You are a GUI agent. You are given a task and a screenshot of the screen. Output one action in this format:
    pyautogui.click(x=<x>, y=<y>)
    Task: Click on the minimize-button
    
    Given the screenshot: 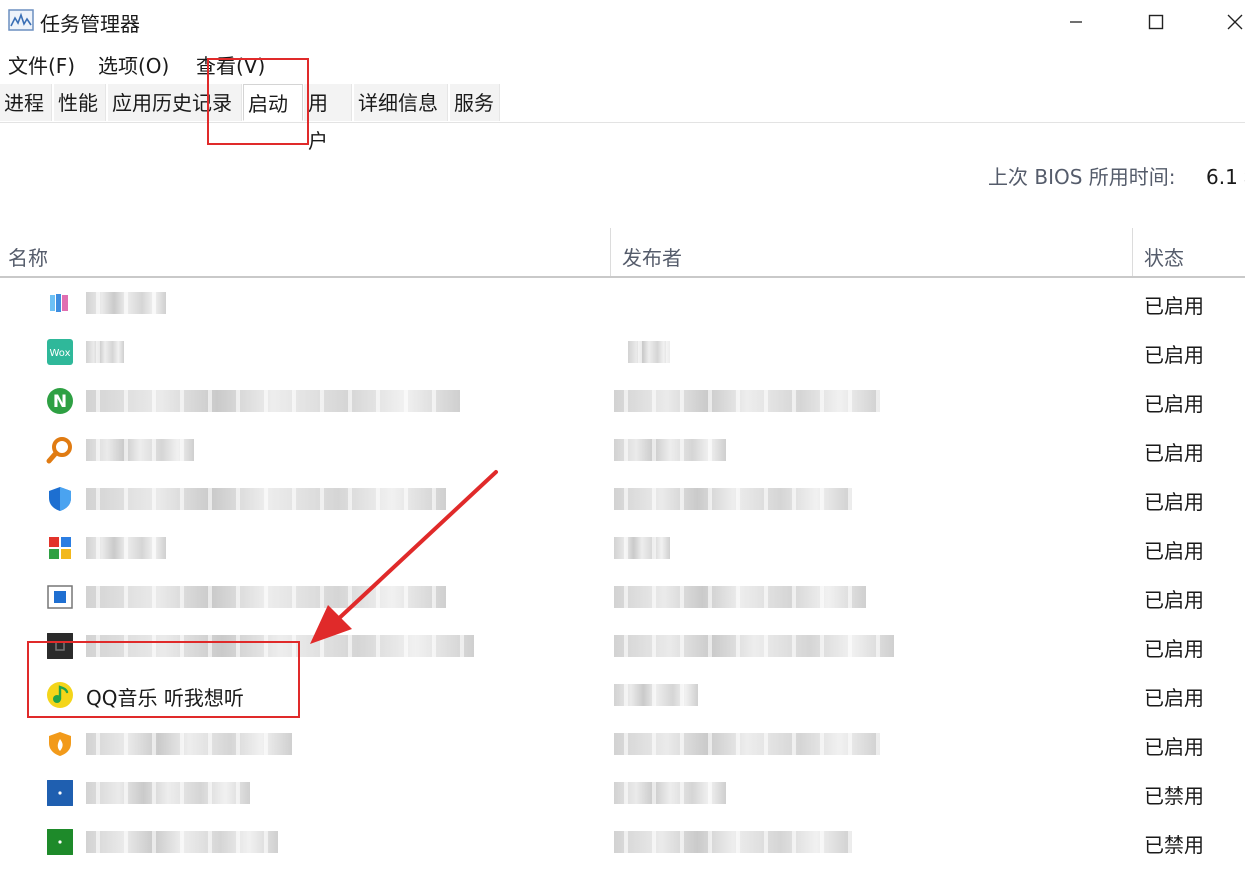 What is the action you would take?
    pyautogui.click(x=1076, y=22)
    